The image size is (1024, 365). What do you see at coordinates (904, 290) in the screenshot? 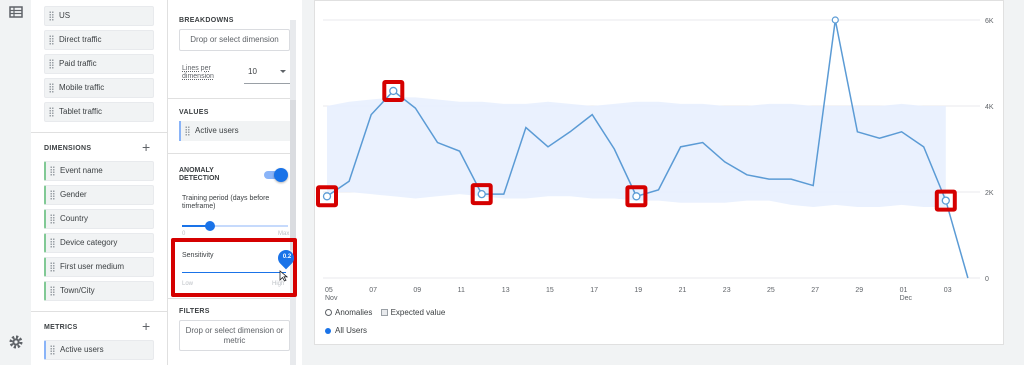
I see `x-tick-label: 01` at bounding box center [904, 290].